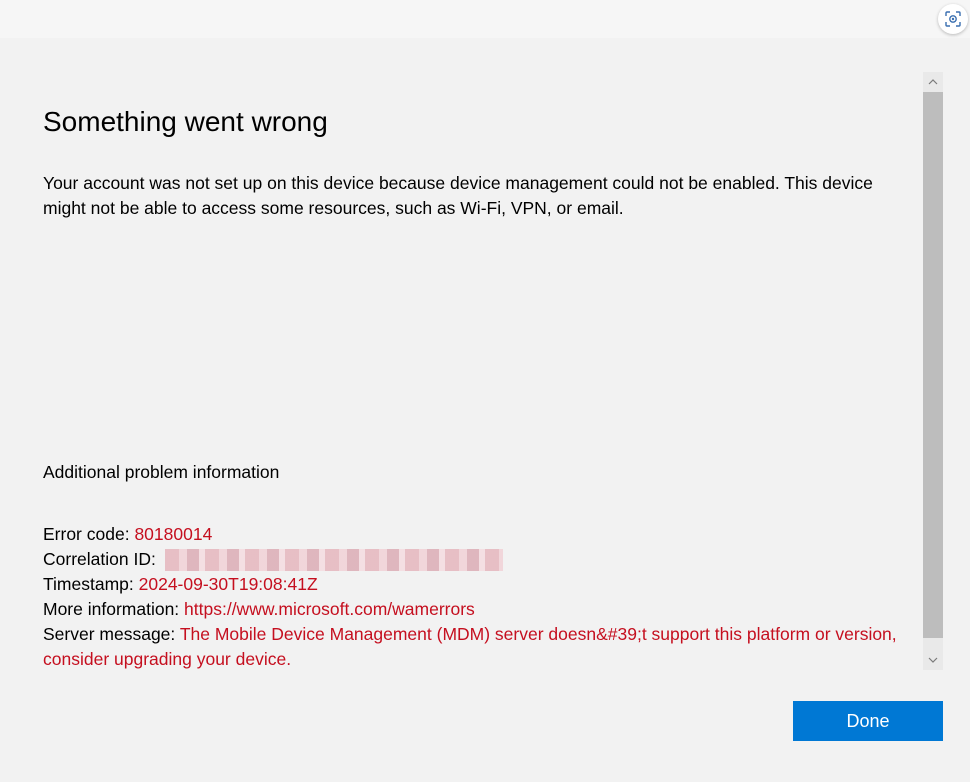  What do you see at coordinates (161, 472) in the screenshot?
I see `additional-info-heading: Additional problem information` at bounding box center [161, 472].